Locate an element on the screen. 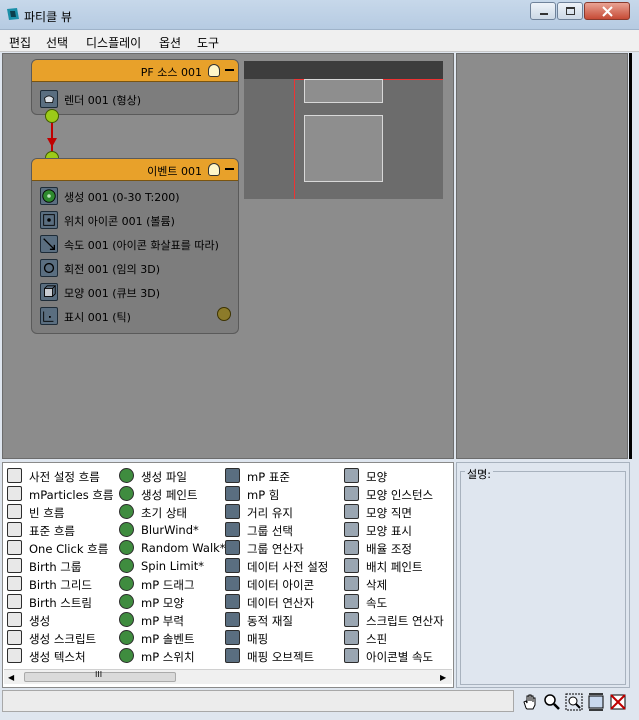 The image size is (639, 720). depot-item-label: 데이터 사전 설정 is located at coordinates (288, 567).